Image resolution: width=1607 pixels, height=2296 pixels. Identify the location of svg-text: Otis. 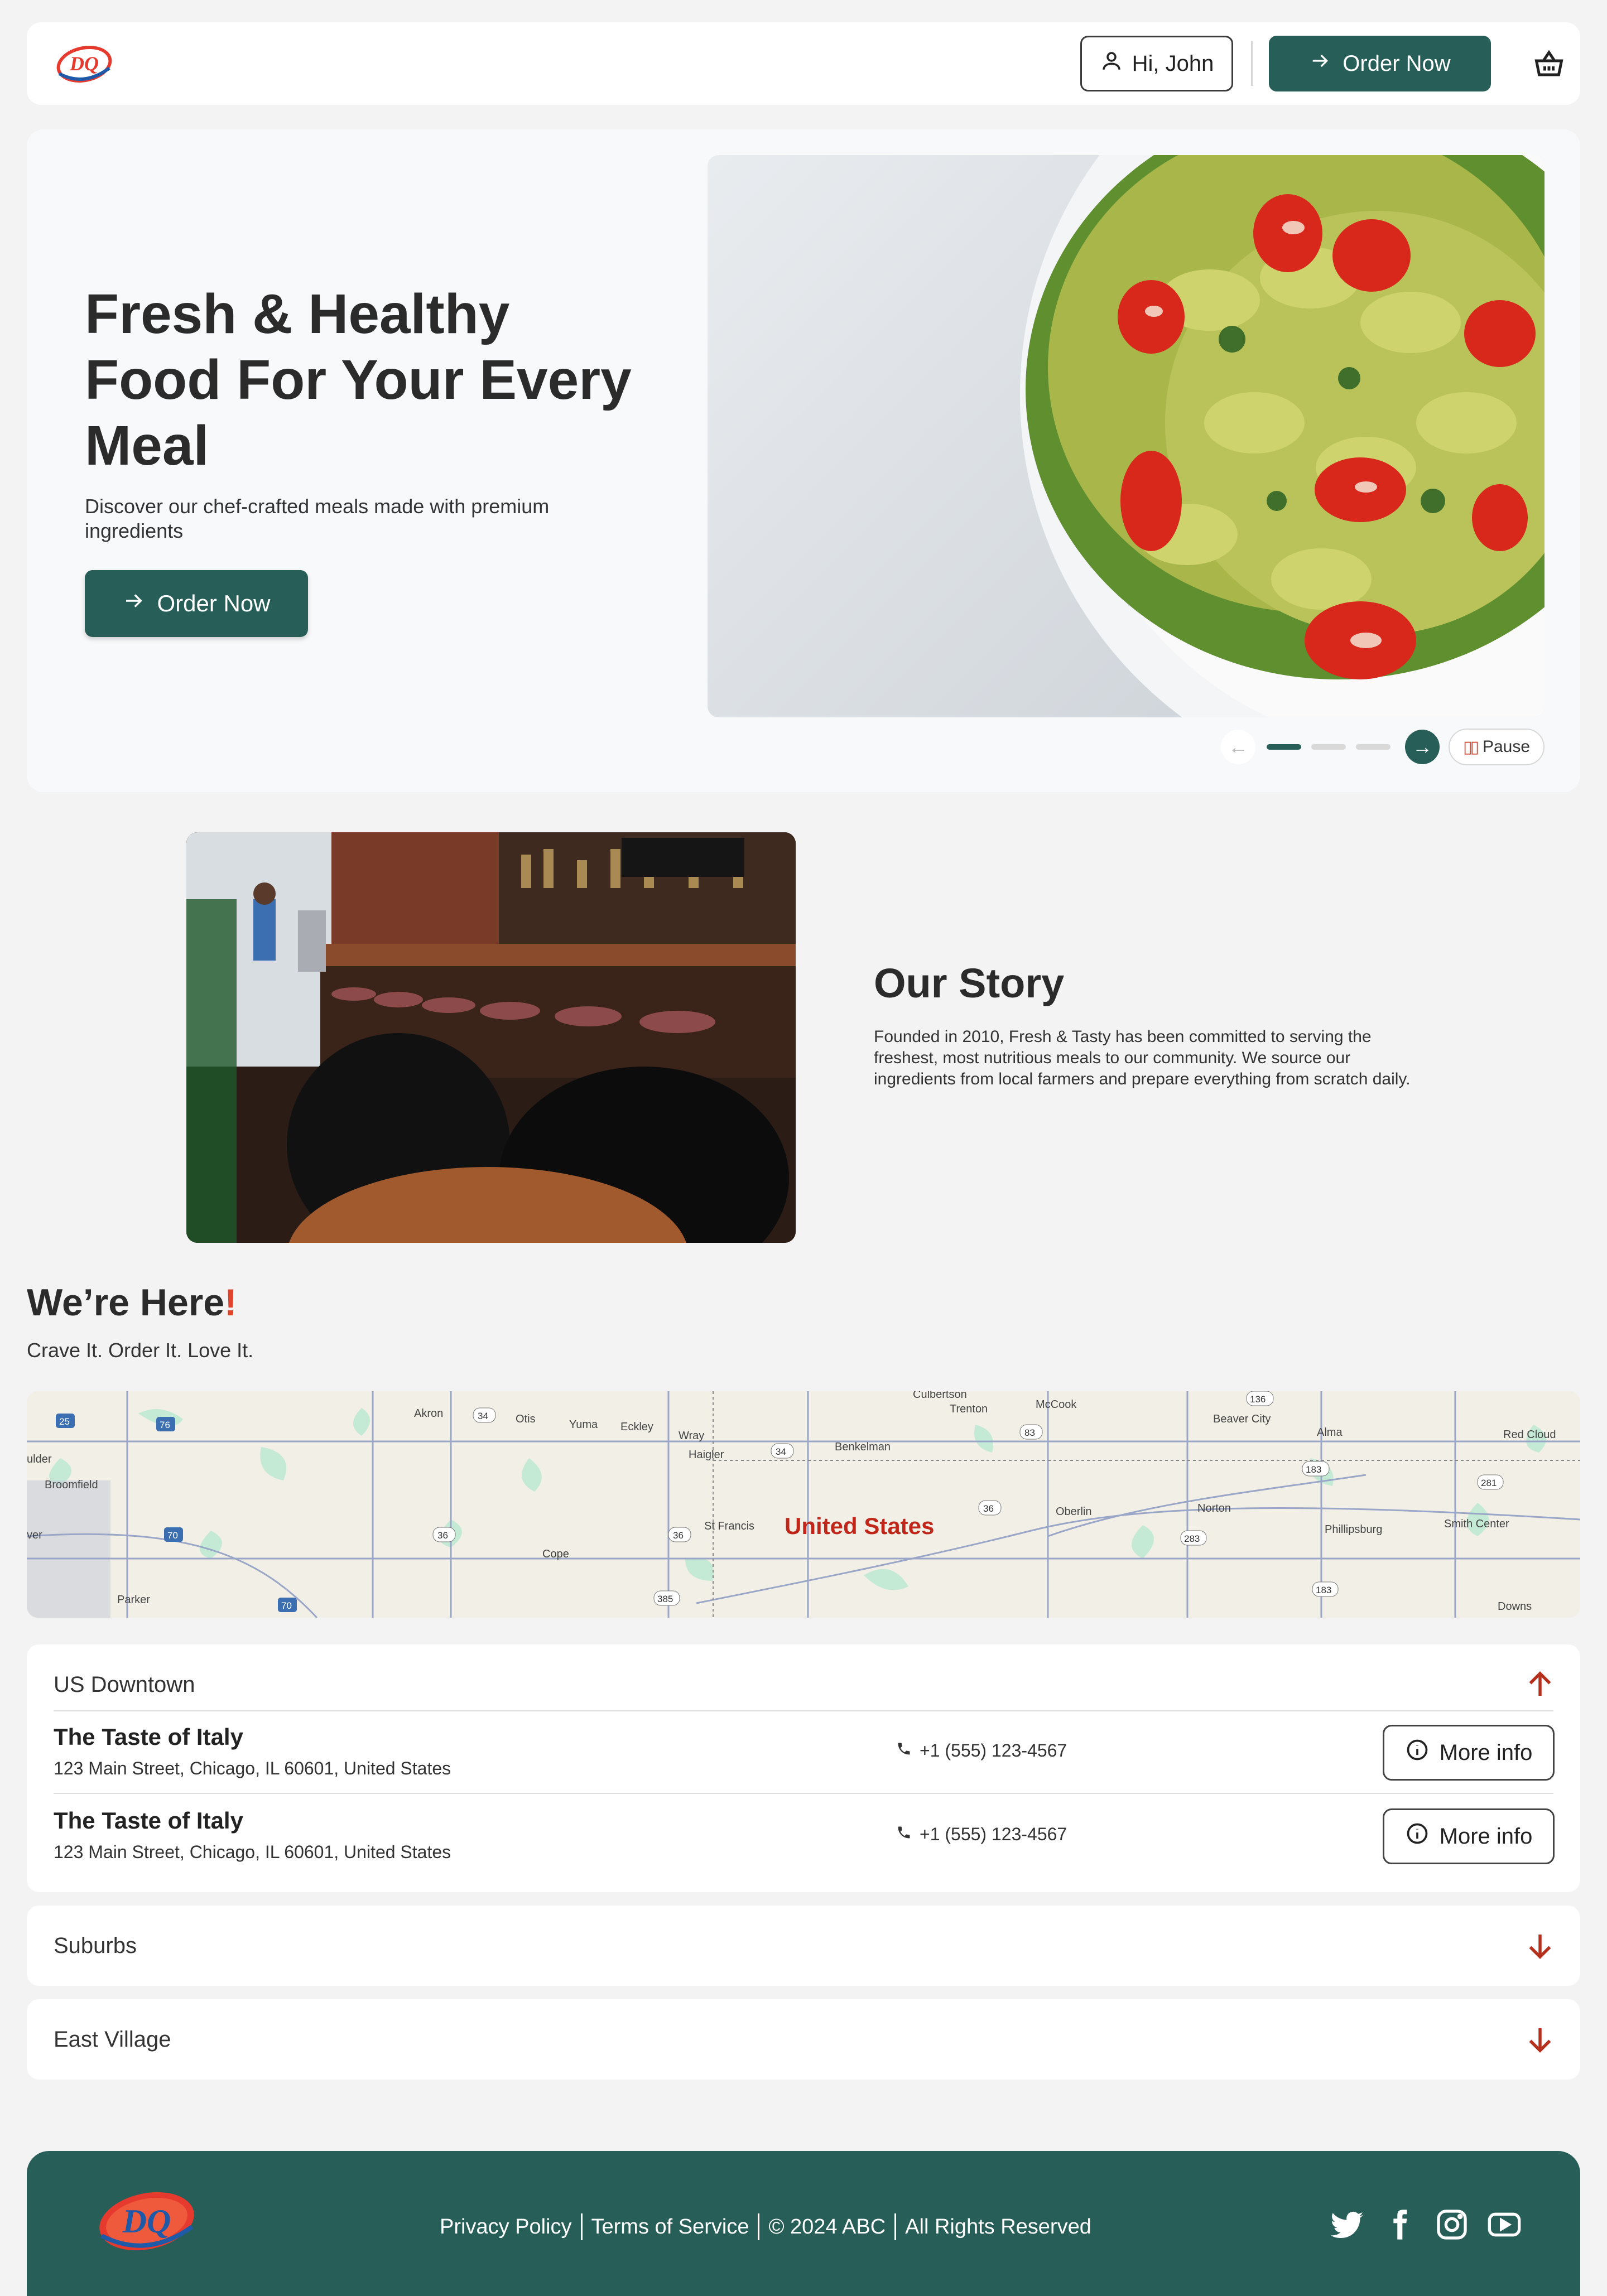
(526, 1419).